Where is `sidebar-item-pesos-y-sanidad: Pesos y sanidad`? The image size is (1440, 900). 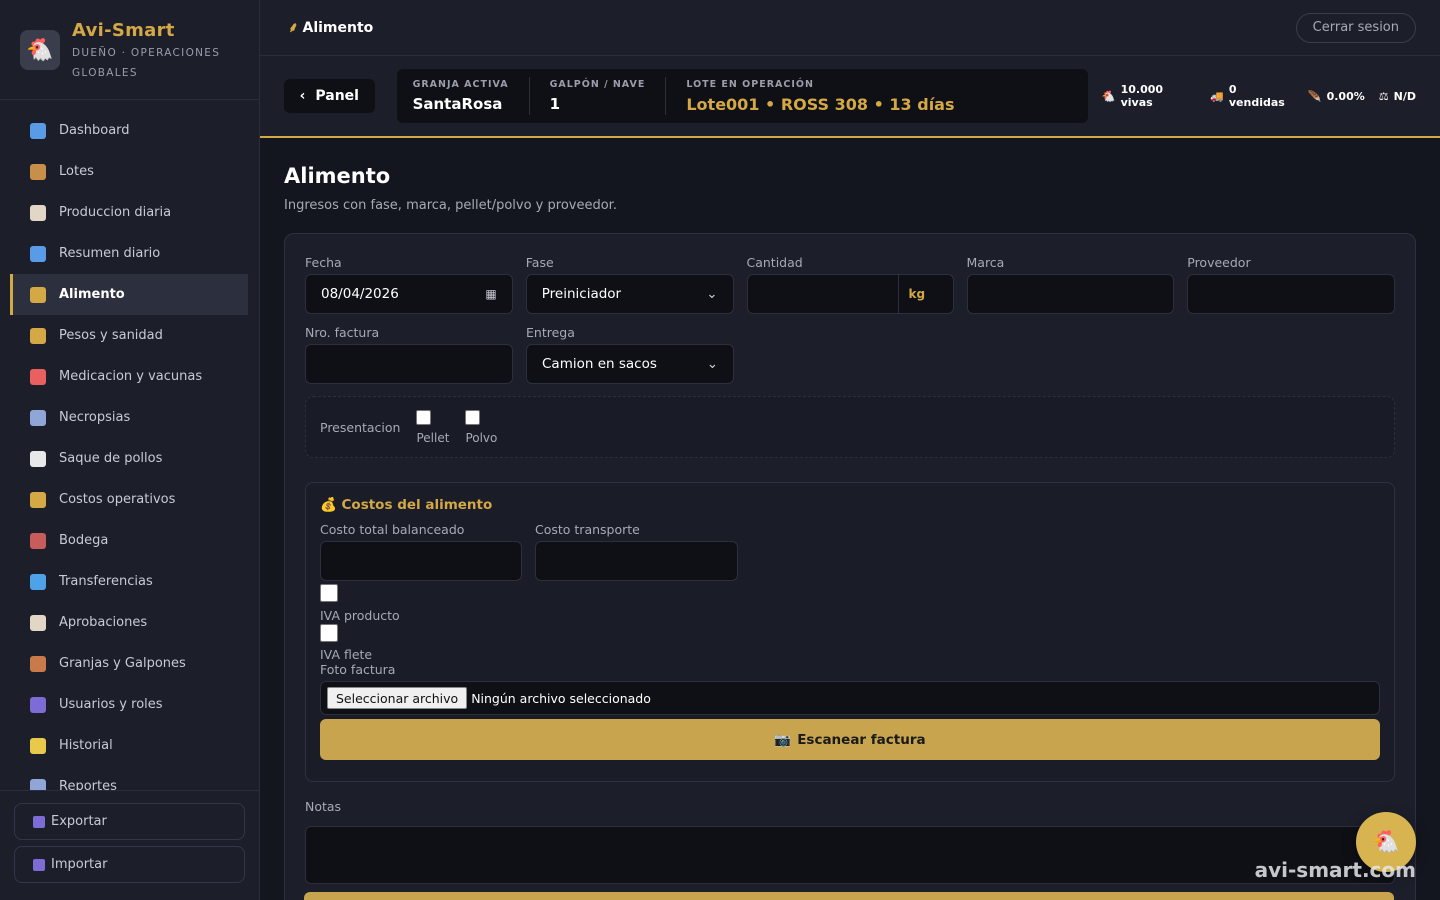 sidebar-item-pesos-y-sanidad: Pesos y sanidad is located at coordinates (129, 335).